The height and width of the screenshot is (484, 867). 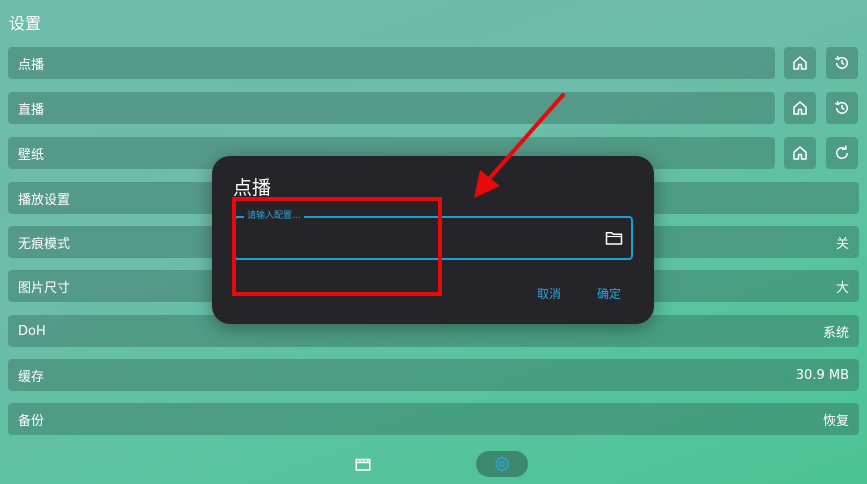 What do you see at coordinates (31, 155) in the screenshot?
I see `setting-label: 壁纸` at bounding box center [31, 155].